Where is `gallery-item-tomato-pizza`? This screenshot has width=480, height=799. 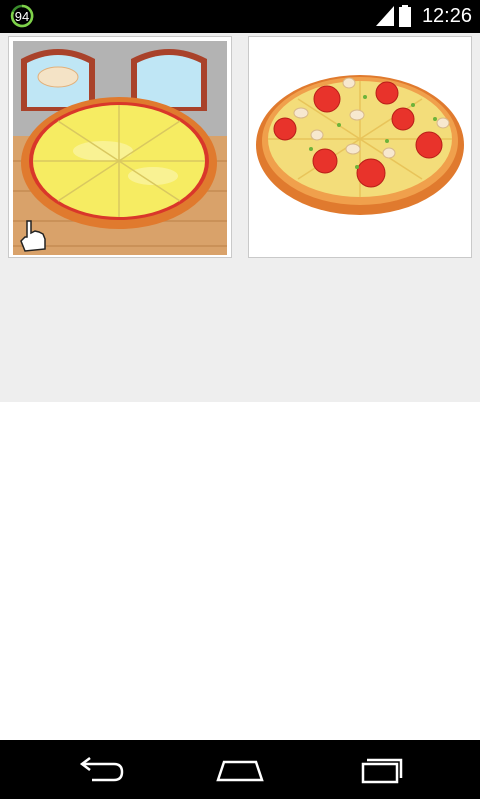
gallery-item-tomato-pizza is located at coordinates (360, 147).